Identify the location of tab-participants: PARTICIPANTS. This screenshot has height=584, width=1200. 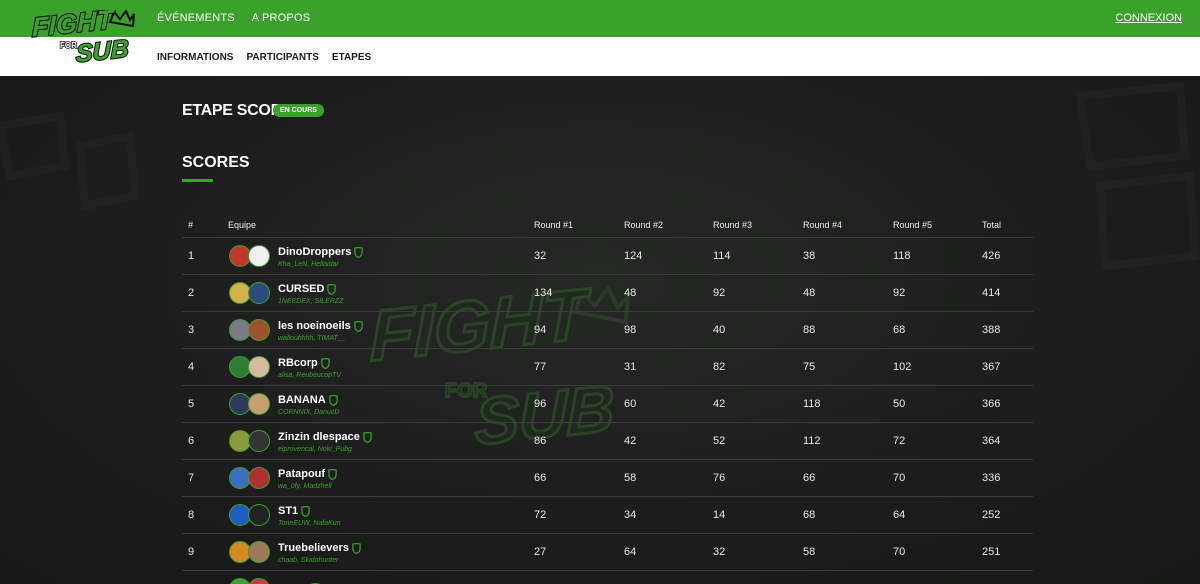
(282, 57).